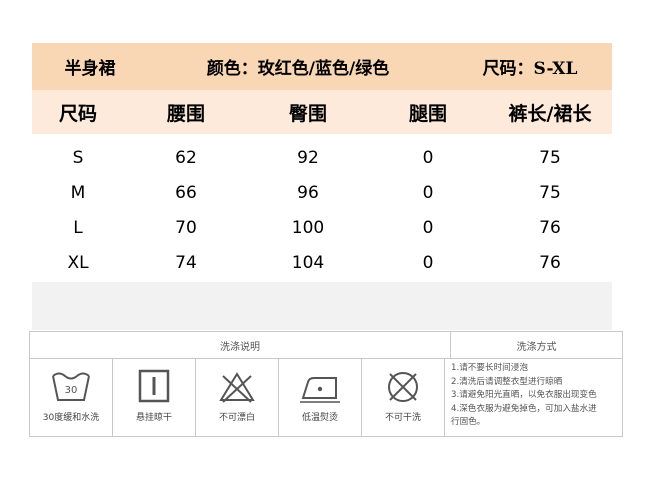  Describe the element at coordinates (403, 387) in the screenshot. I see `no-dry-clean-icon` at that location.